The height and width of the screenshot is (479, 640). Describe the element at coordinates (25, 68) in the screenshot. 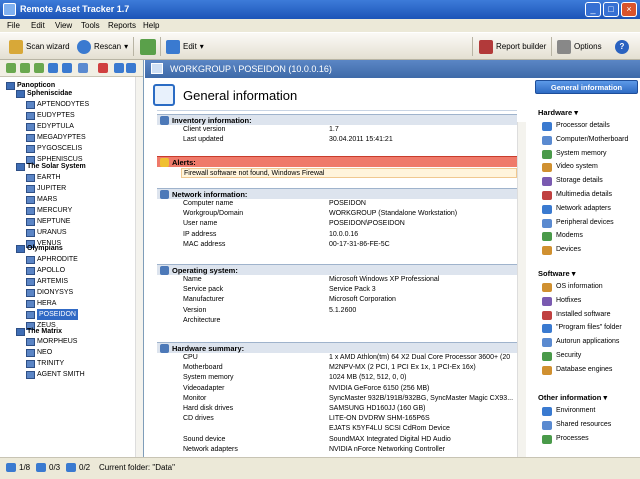

I see `collapse-icon` at that location.